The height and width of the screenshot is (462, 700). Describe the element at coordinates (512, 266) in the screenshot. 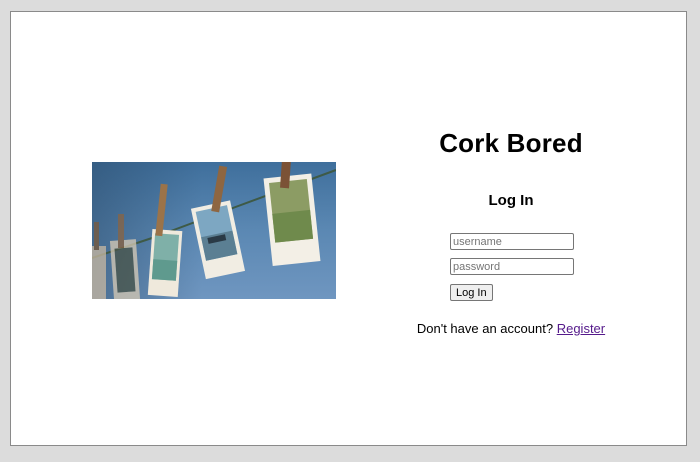

I see `password-input` at that location.